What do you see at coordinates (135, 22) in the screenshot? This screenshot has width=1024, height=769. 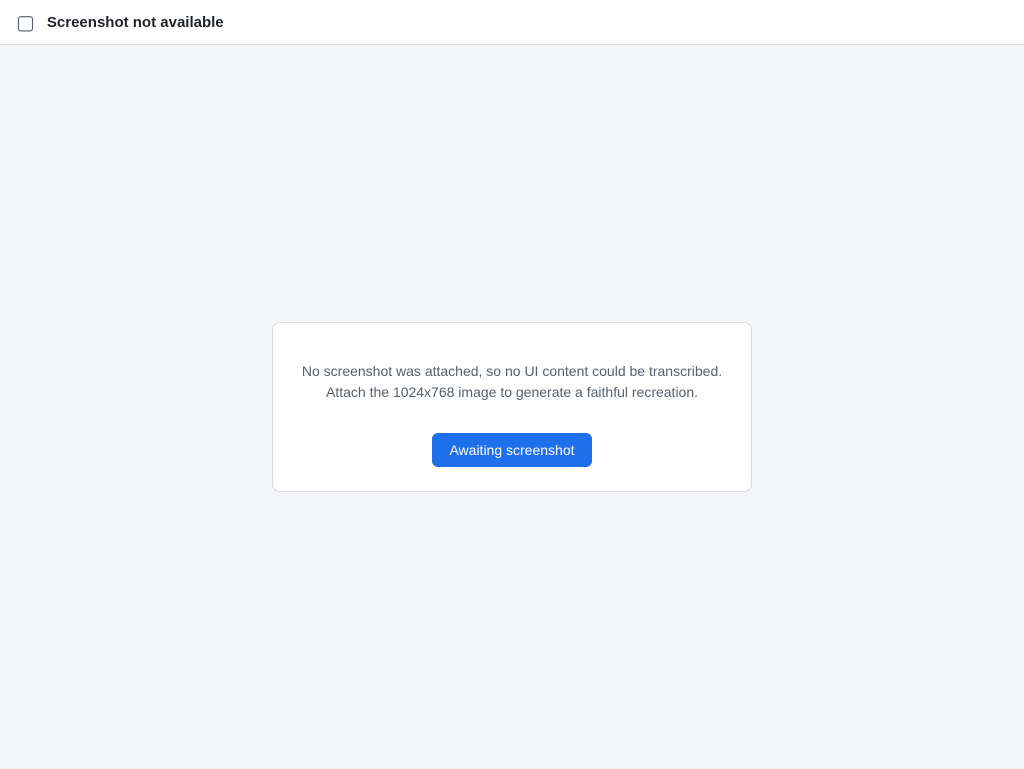 I see `window-title: Screenshot not available` at bounding box center [135, 22].